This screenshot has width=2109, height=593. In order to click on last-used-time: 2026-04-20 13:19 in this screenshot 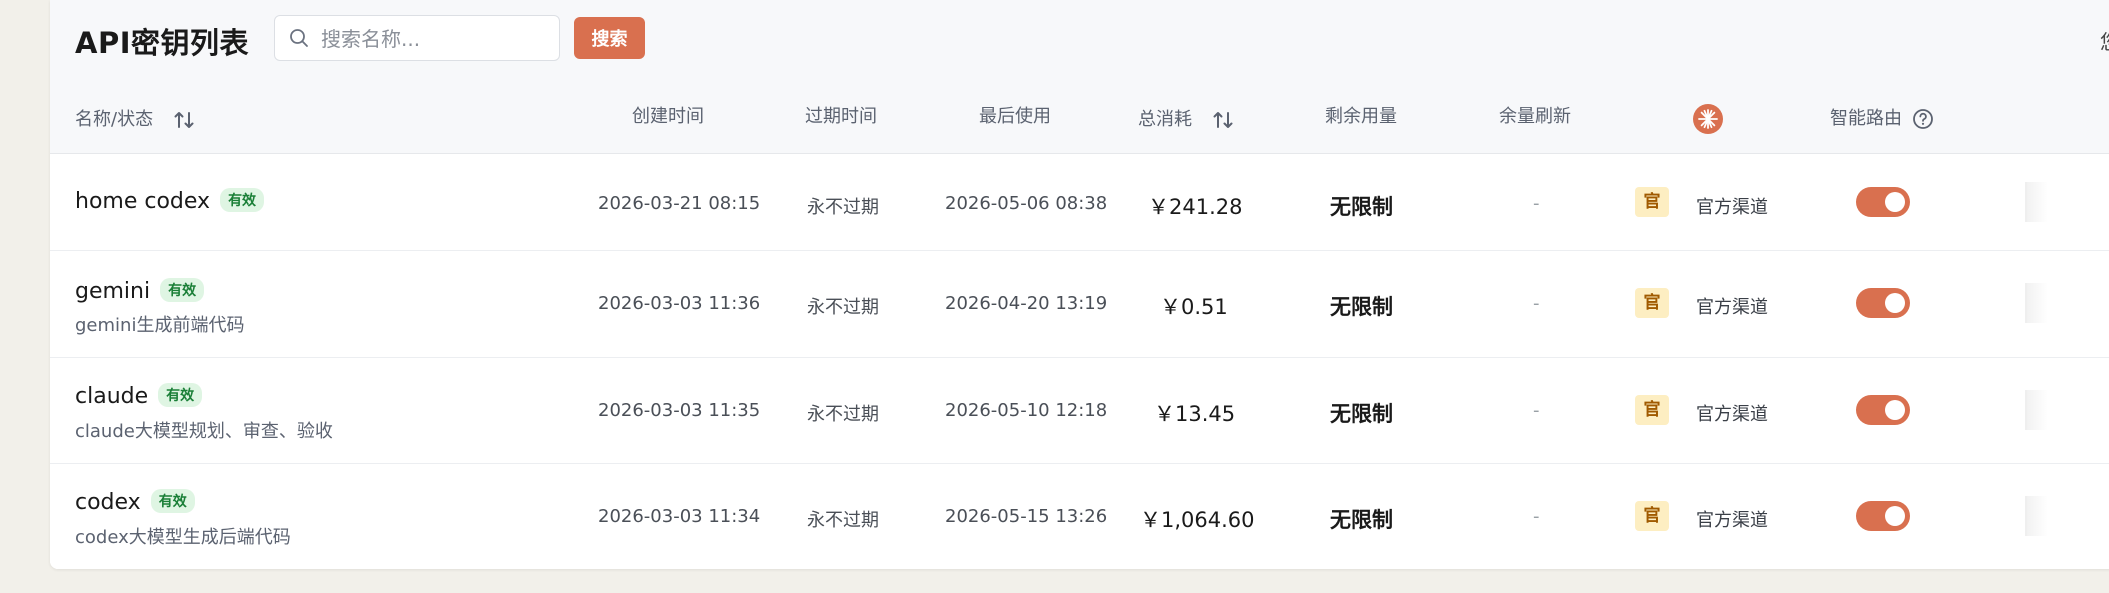, I will do `click(1026, 303)`.